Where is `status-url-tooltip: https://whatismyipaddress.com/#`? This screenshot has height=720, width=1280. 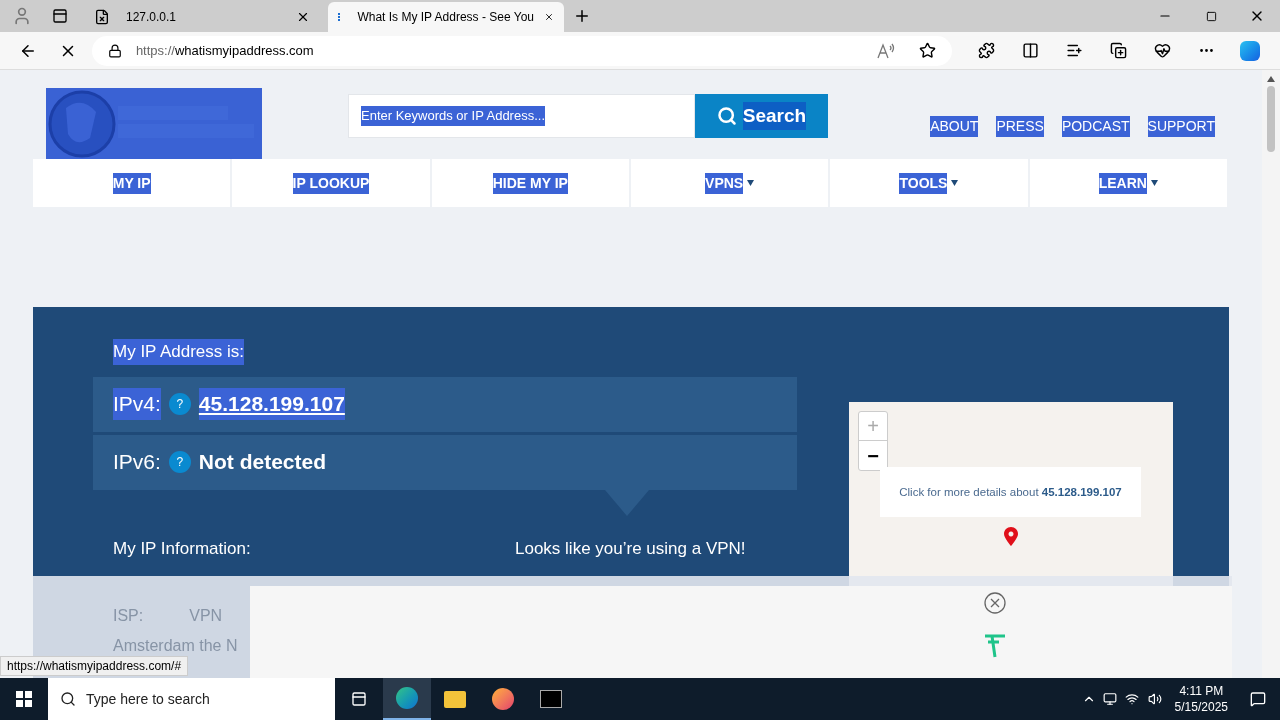 status-url-tooltip: https://whatismyipaddress.com/# is located at coordinates (94, 666).